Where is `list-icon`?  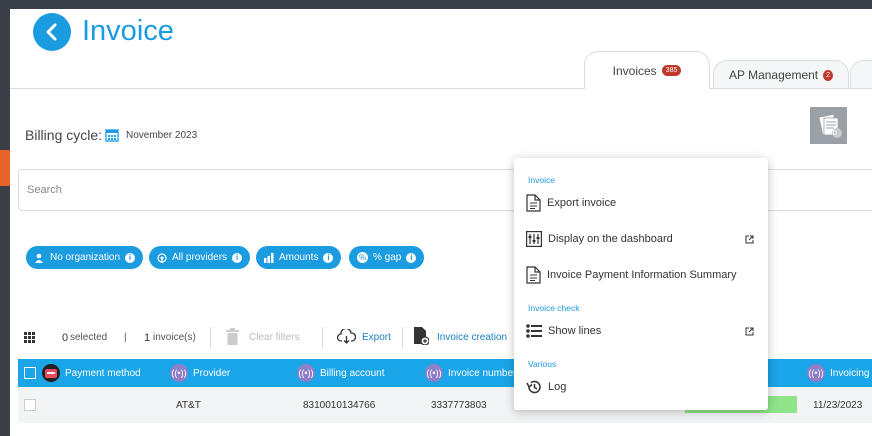
list-icon is located at coordinates (534, 331).